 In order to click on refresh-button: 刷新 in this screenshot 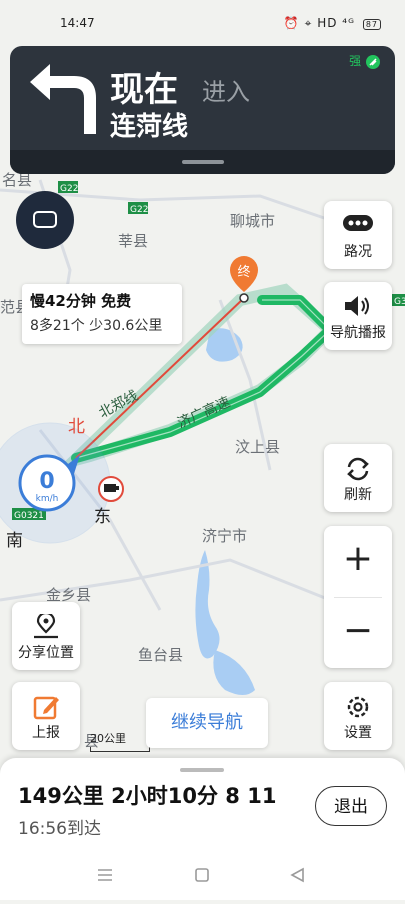, I will do `click(358, 478)`.